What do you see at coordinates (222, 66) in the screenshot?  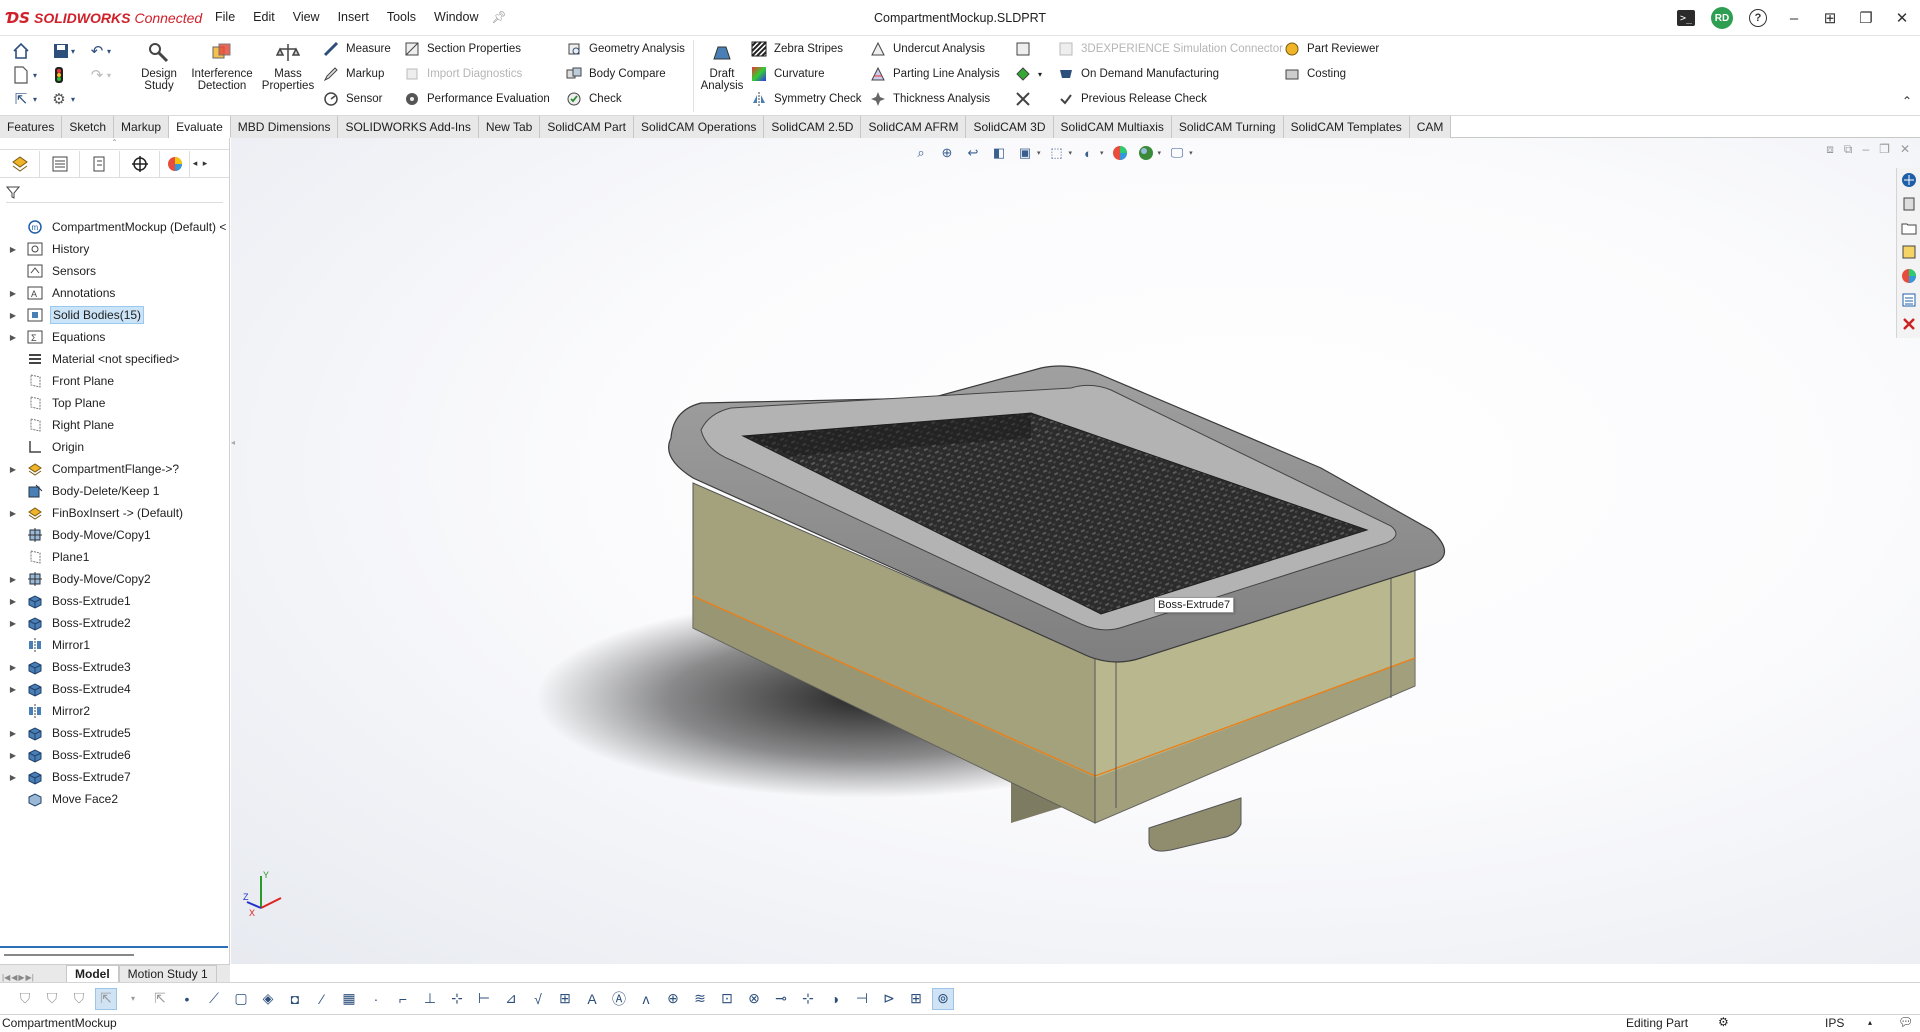 I see `interference-detection-button: Interference Detection` at bounding box center [222, 66].